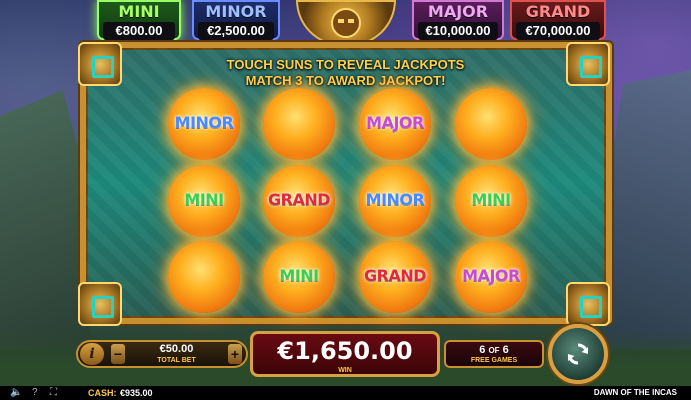 This screenshot has height=400, width=691. What do you see at coordinates (482, 350) in the screenshot?
I see `free-games-current: 6` at bounding box center [482, 350].